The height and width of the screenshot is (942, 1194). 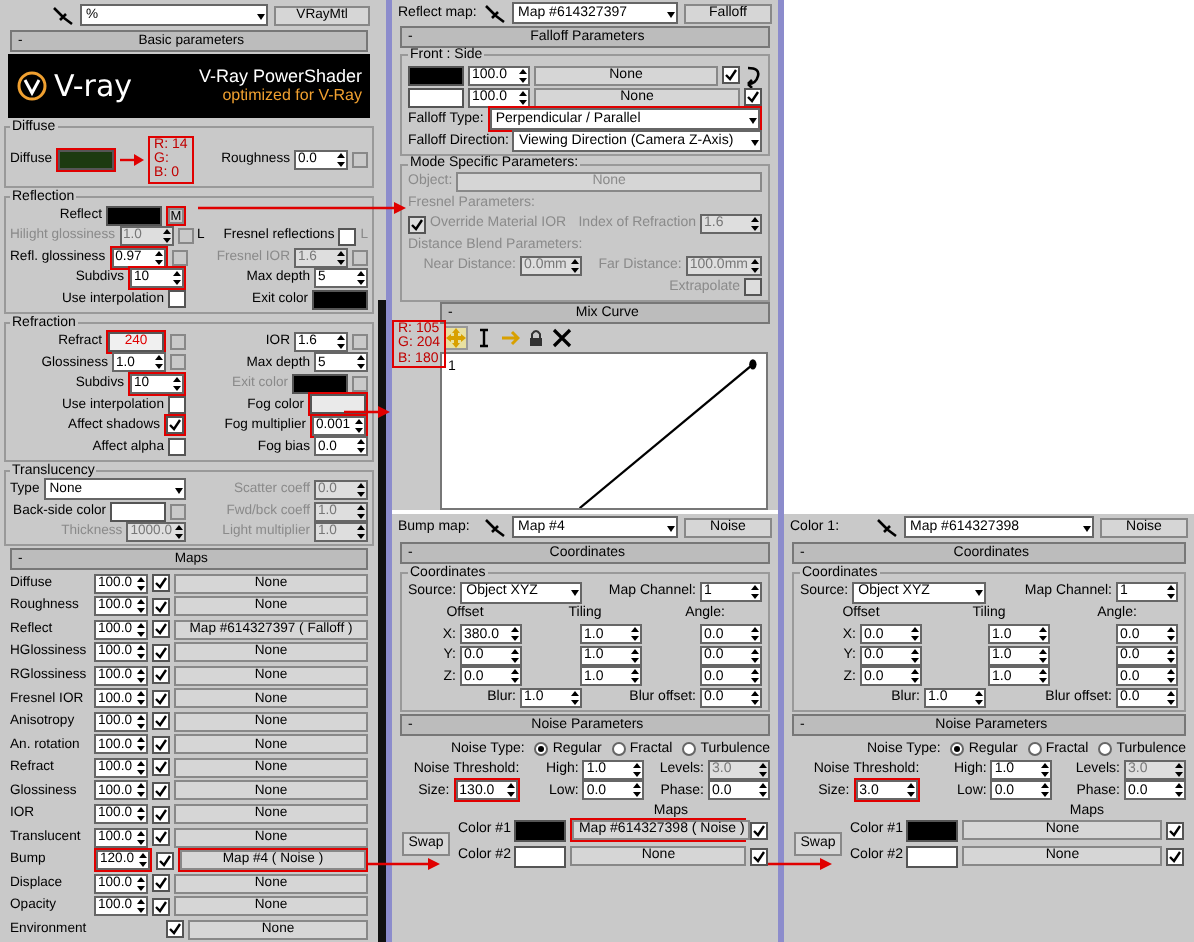 What do you see at coordinates (562, 337) in the screenshot?
I see `delete-icon` at bounding box center [562, 337].